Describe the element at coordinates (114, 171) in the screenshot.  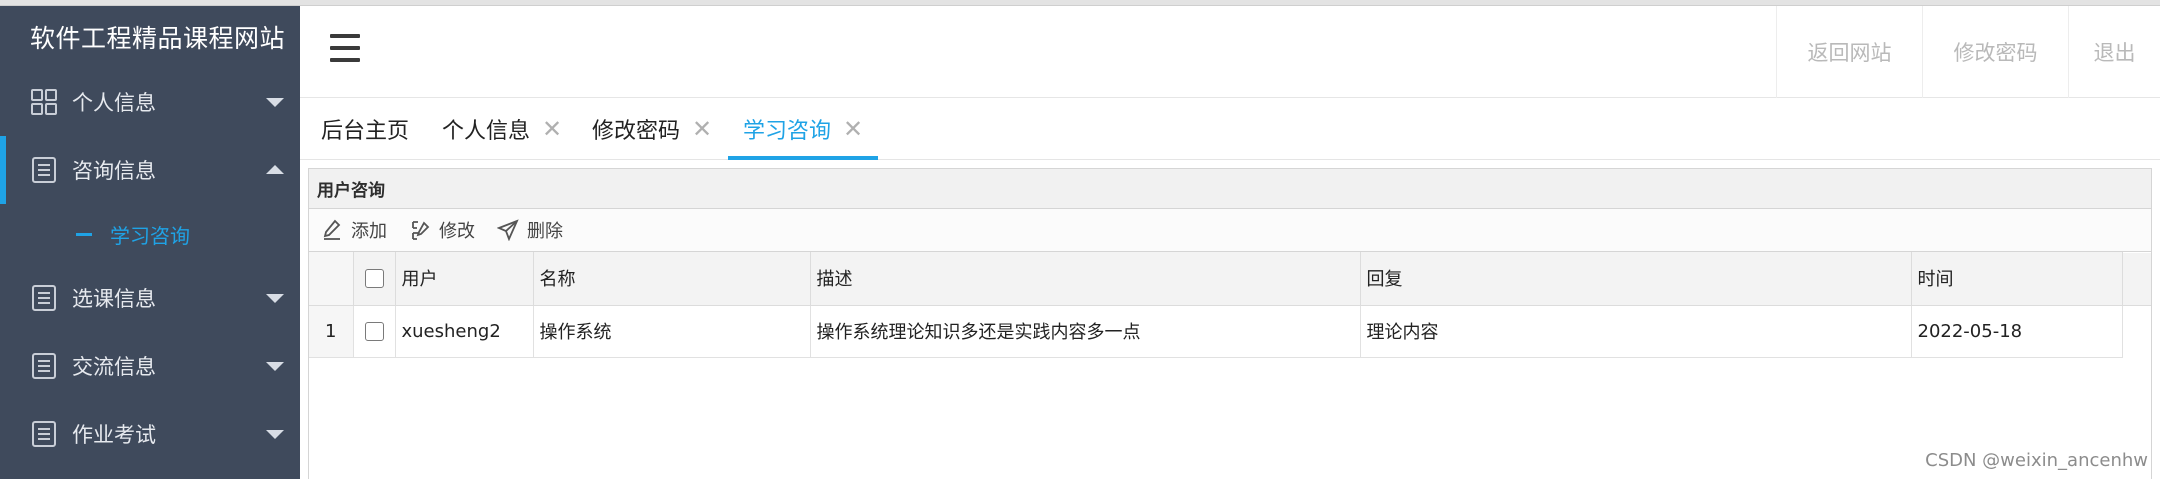
I see `sidebar-item-label: 咨询信息` at that location.